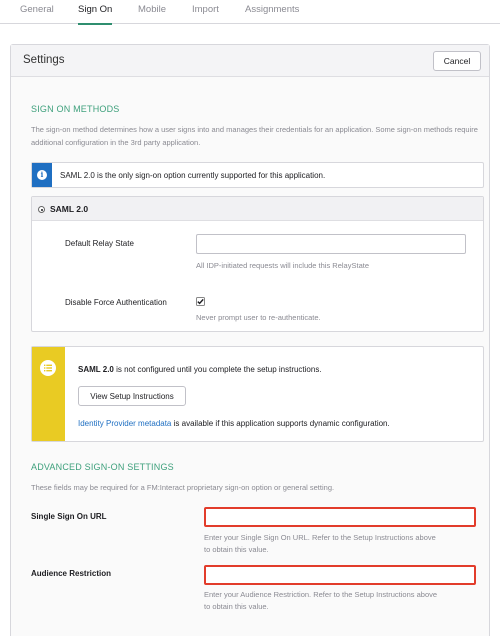 The height and width of the screenshot is (636, 500). I want to click on sso-url-input, so click(340, 517).